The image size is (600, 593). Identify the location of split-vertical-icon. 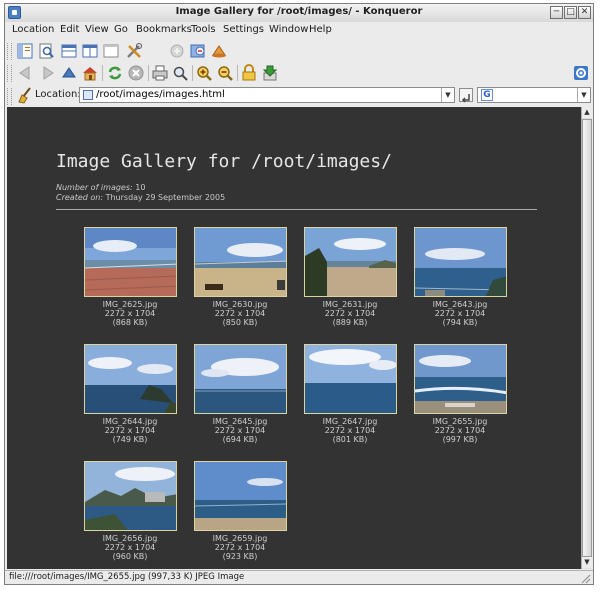
(90, 51).